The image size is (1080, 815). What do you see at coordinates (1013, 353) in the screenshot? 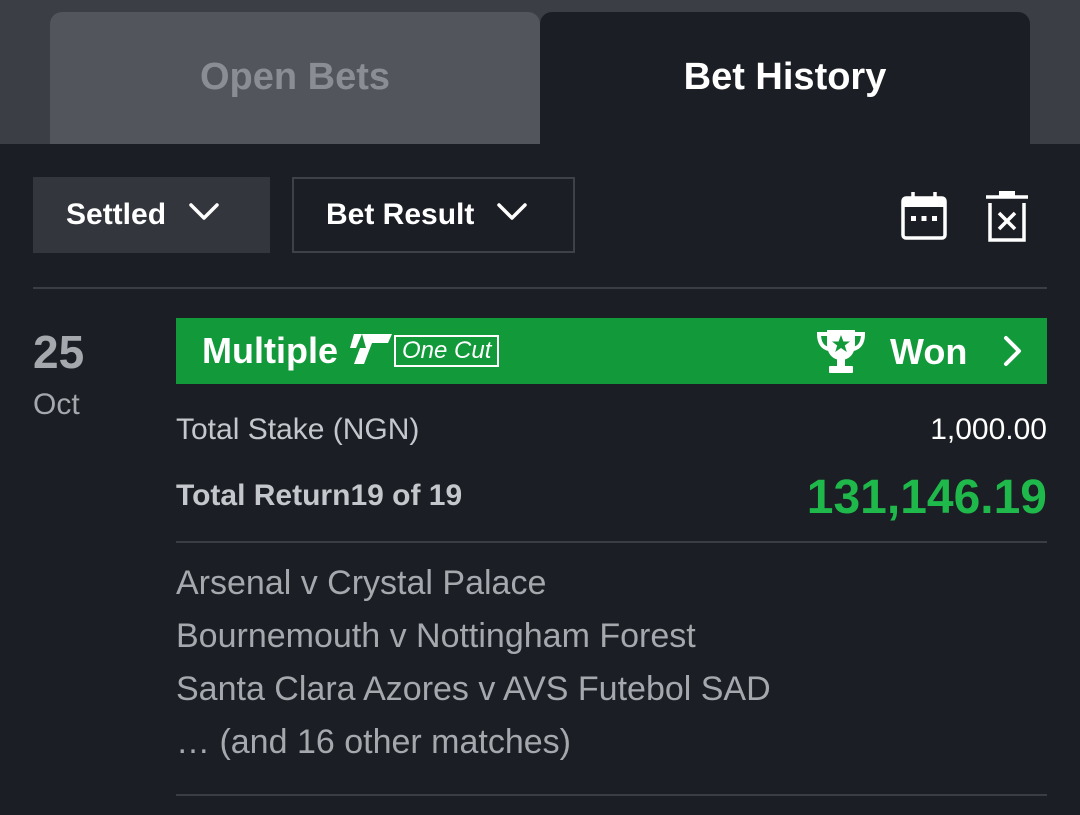
I see `chevron-right-icon` at bounding box center [1013, 353].